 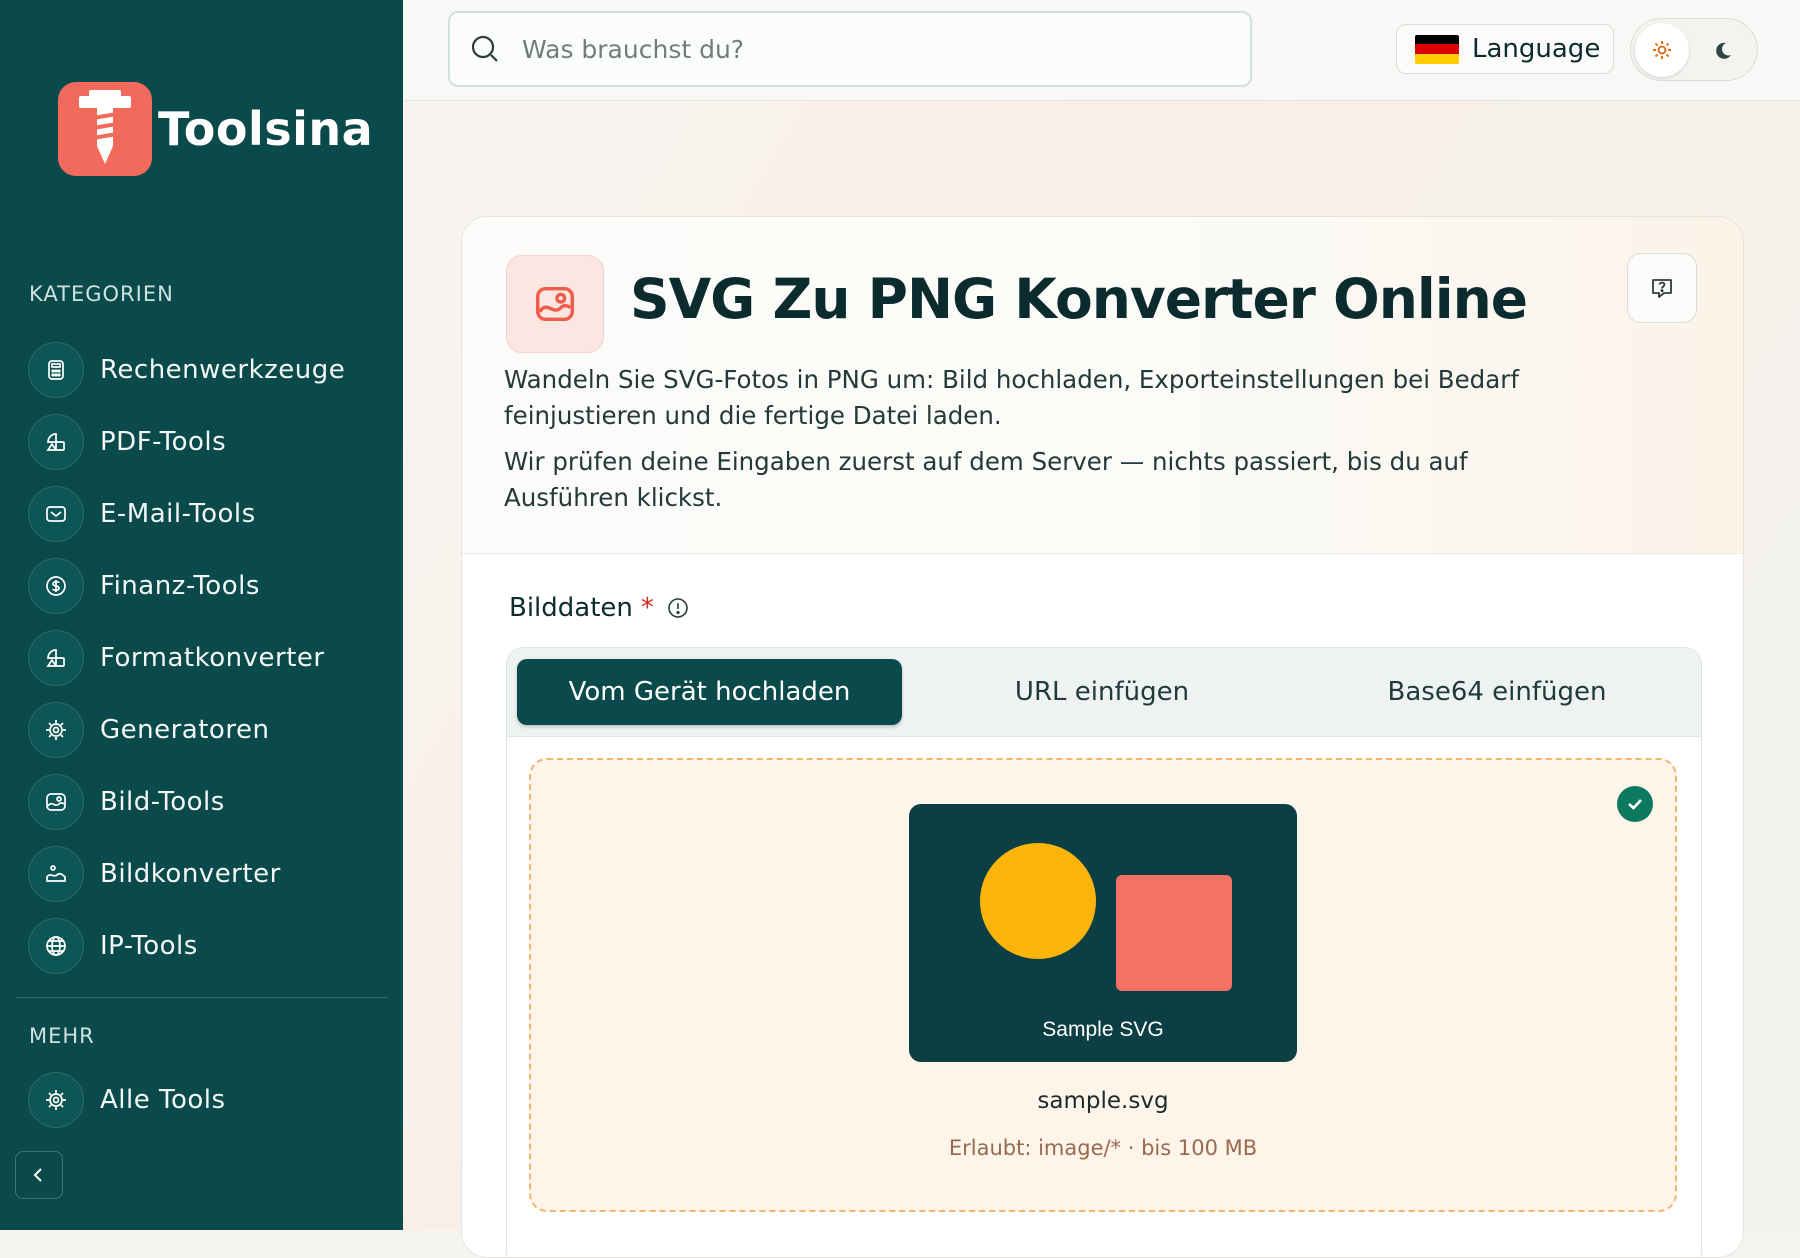 What do you see at coordinates (212, 658) in the screenshot?
I see `sidebar-item-label: Formatkonverter` at bounding box center [212, 658].